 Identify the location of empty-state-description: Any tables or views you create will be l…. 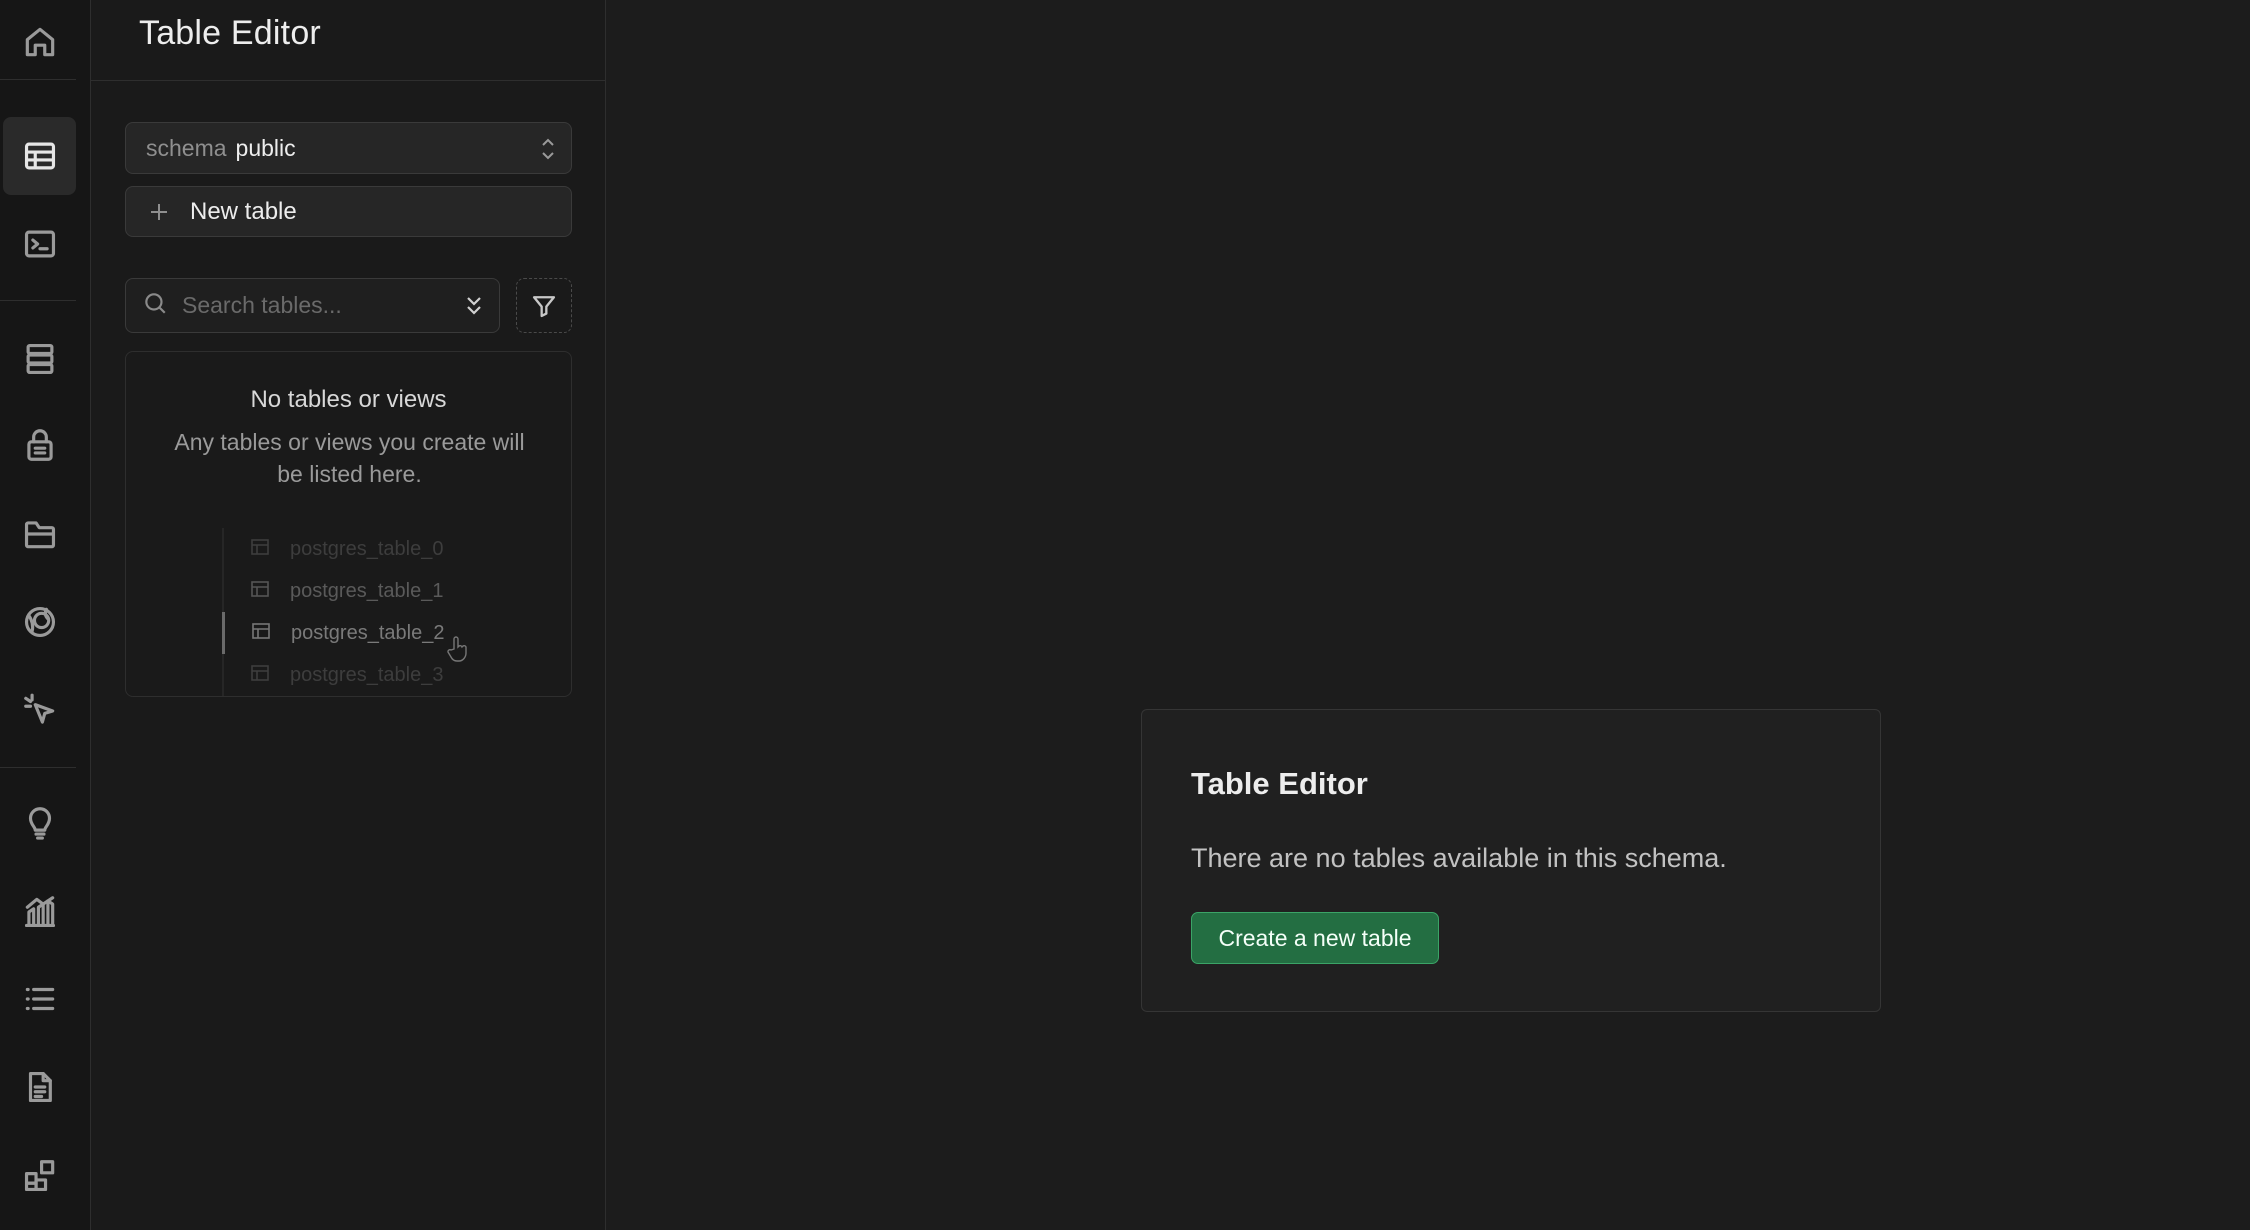
(349, 458).